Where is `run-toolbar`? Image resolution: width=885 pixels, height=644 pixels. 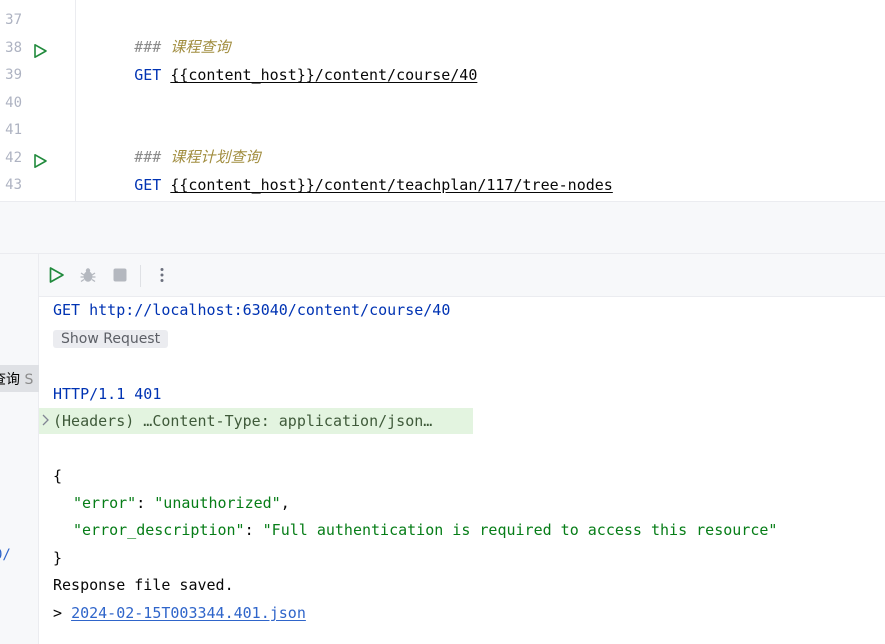 run-toolbar is located at coordinates (462, 275).